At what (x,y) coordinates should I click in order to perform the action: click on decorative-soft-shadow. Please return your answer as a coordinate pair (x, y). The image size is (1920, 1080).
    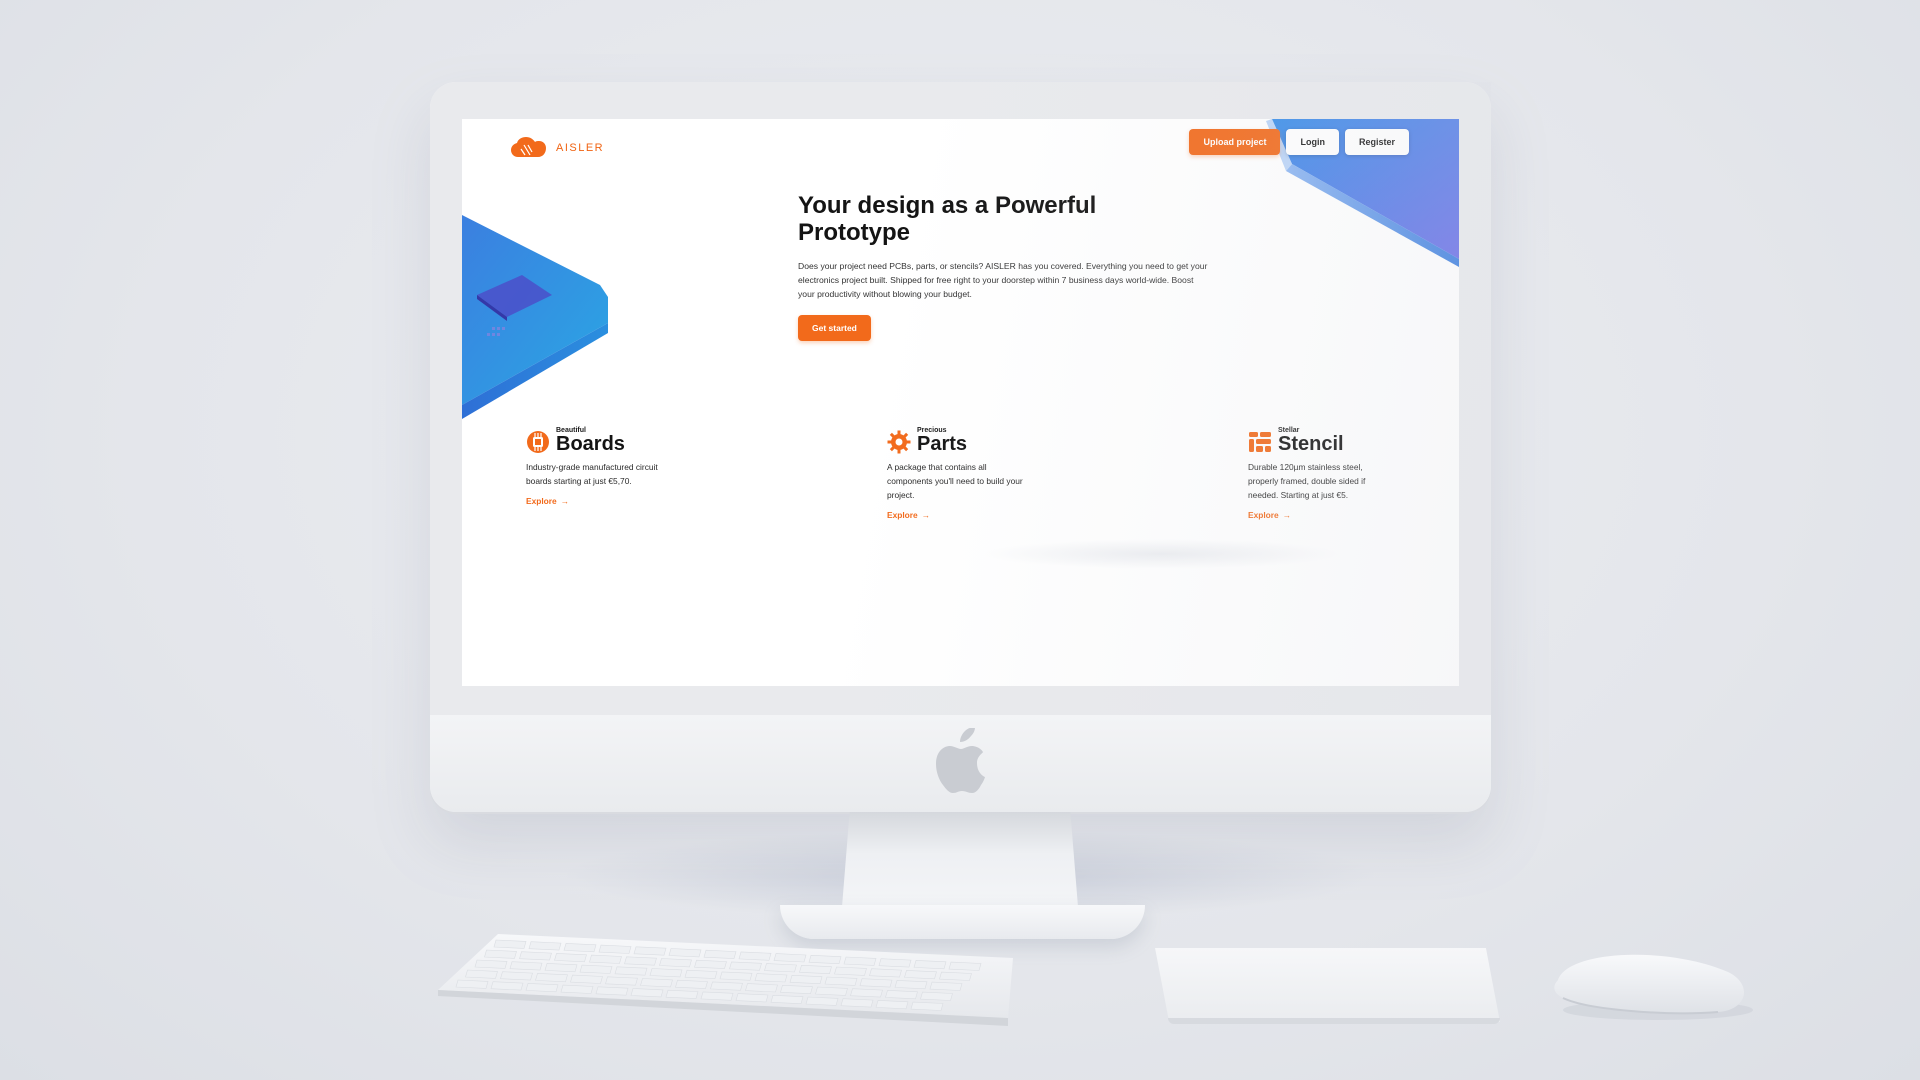
    Looking at the image, I should click on (1162, 554).